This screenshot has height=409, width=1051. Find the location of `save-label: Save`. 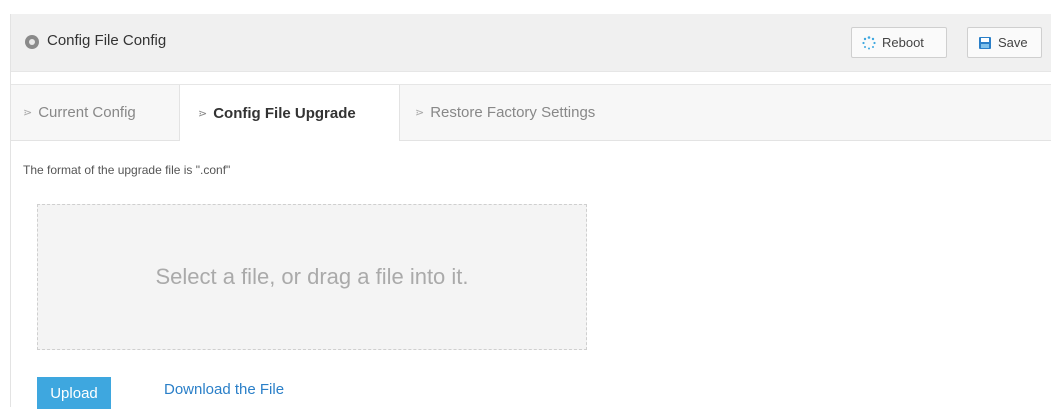

save-label: Save is located at coordinates (1013, 42).